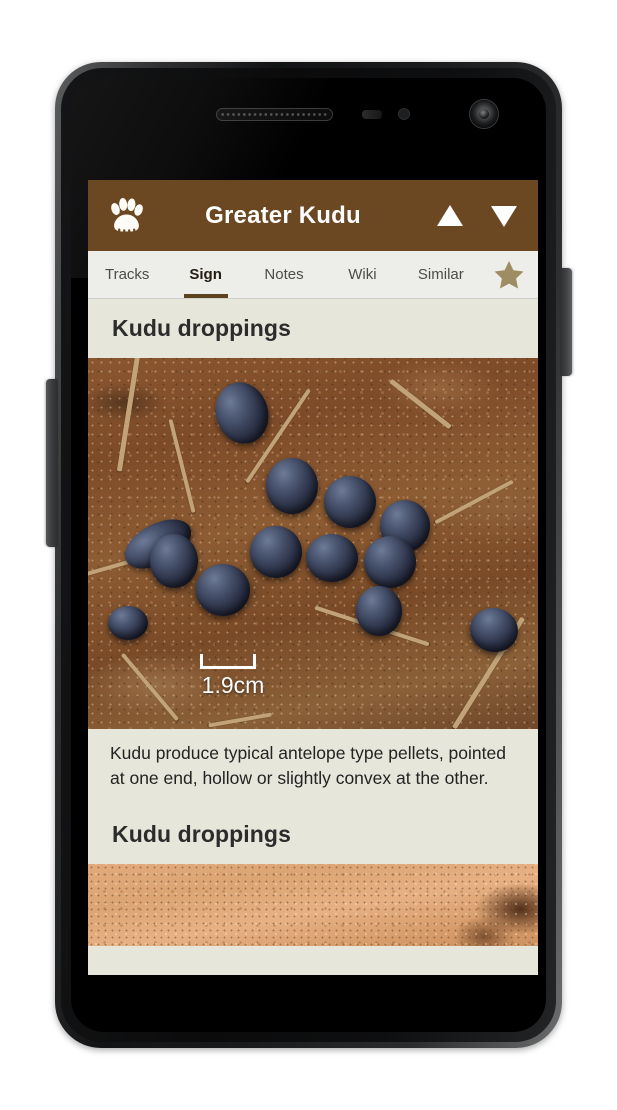  What do you see at coordinates (566, 322) in the screenshot?
I see `power-button` at bounding box center [566, 322].